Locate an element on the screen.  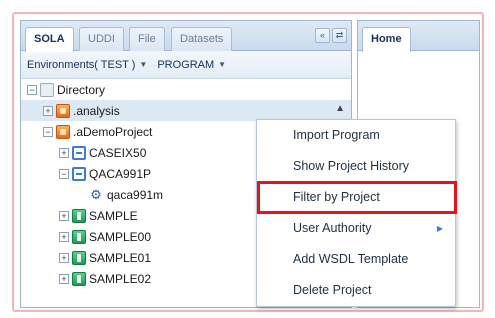
menu-item-import-program: Import Program is located at coordinates (356, 135).